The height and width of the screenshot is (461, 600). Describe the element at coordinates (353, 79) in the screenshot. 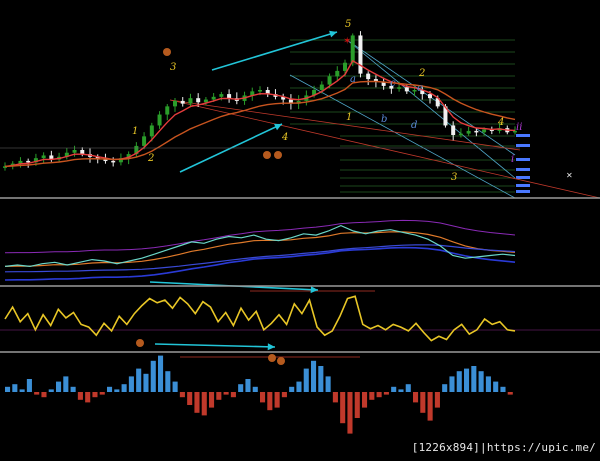

I see `subwave-label: a` at that location.